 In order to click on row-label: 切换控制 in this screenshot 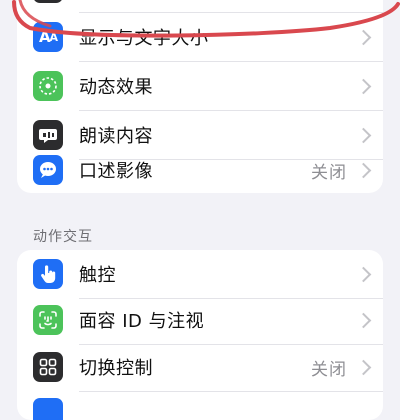, I will do `click(116, 368)`.